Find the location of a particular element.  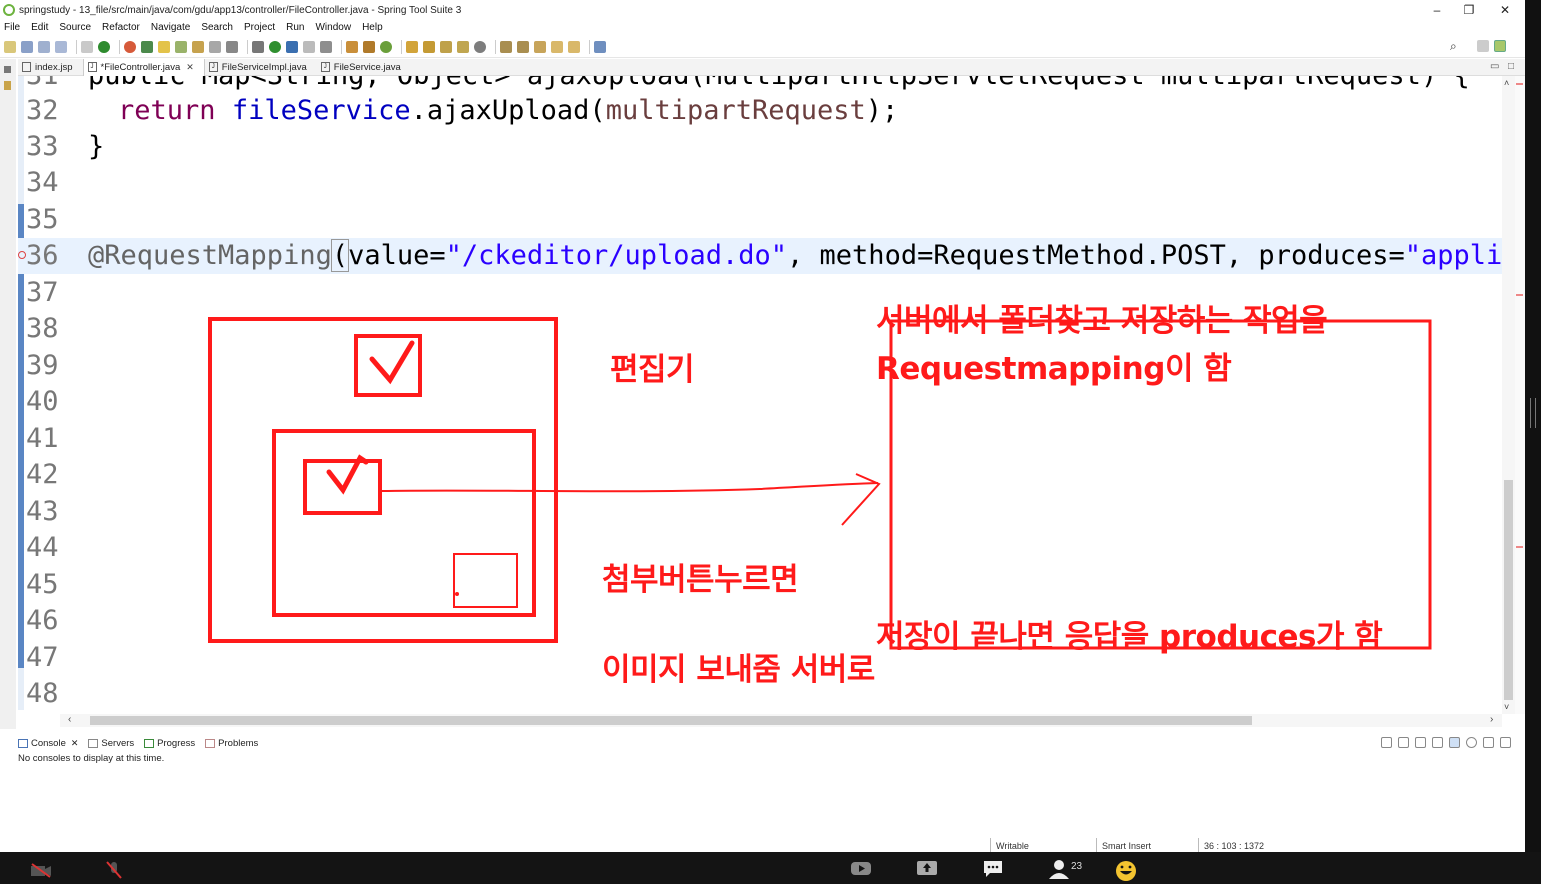

new-server-icon is located at coordinates (352, 46).